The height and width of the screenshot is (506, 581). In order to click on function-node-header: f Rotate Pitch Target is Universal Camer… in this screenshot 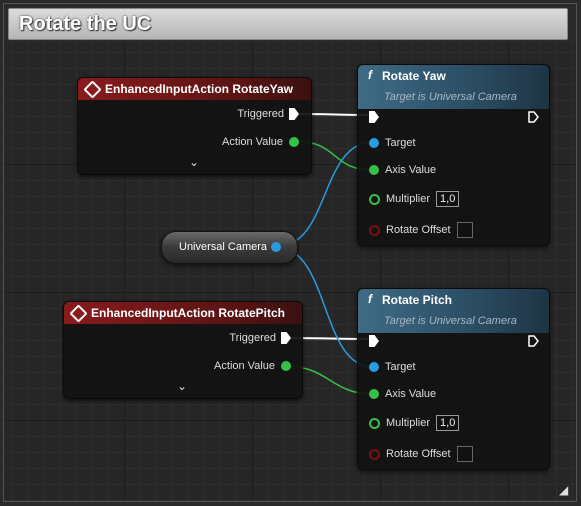, I will do `click(453, 311)`.